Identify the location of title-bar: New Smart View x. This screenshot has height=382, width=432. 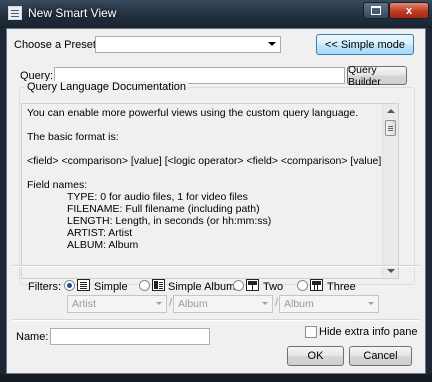
(216, 14).